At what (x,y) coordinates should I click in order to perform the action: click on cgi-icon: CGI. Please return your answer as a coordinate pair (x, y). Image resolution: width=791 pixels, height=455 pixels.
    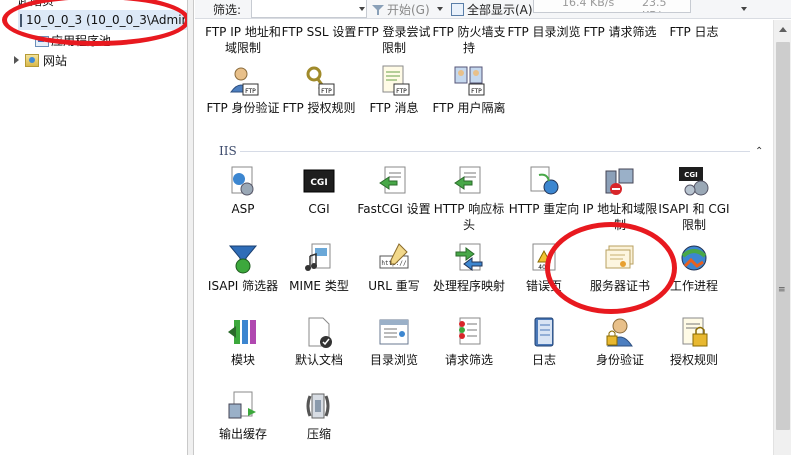
    Looking at the image, I should click on (319, 181).